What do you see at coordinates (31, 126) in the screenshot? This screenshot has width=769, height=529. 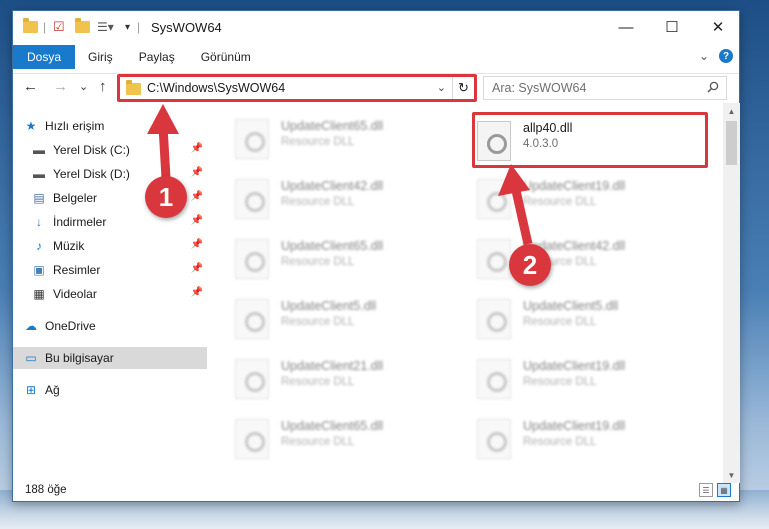 I see `star-icon: ★` at bounding box center [31, 126].